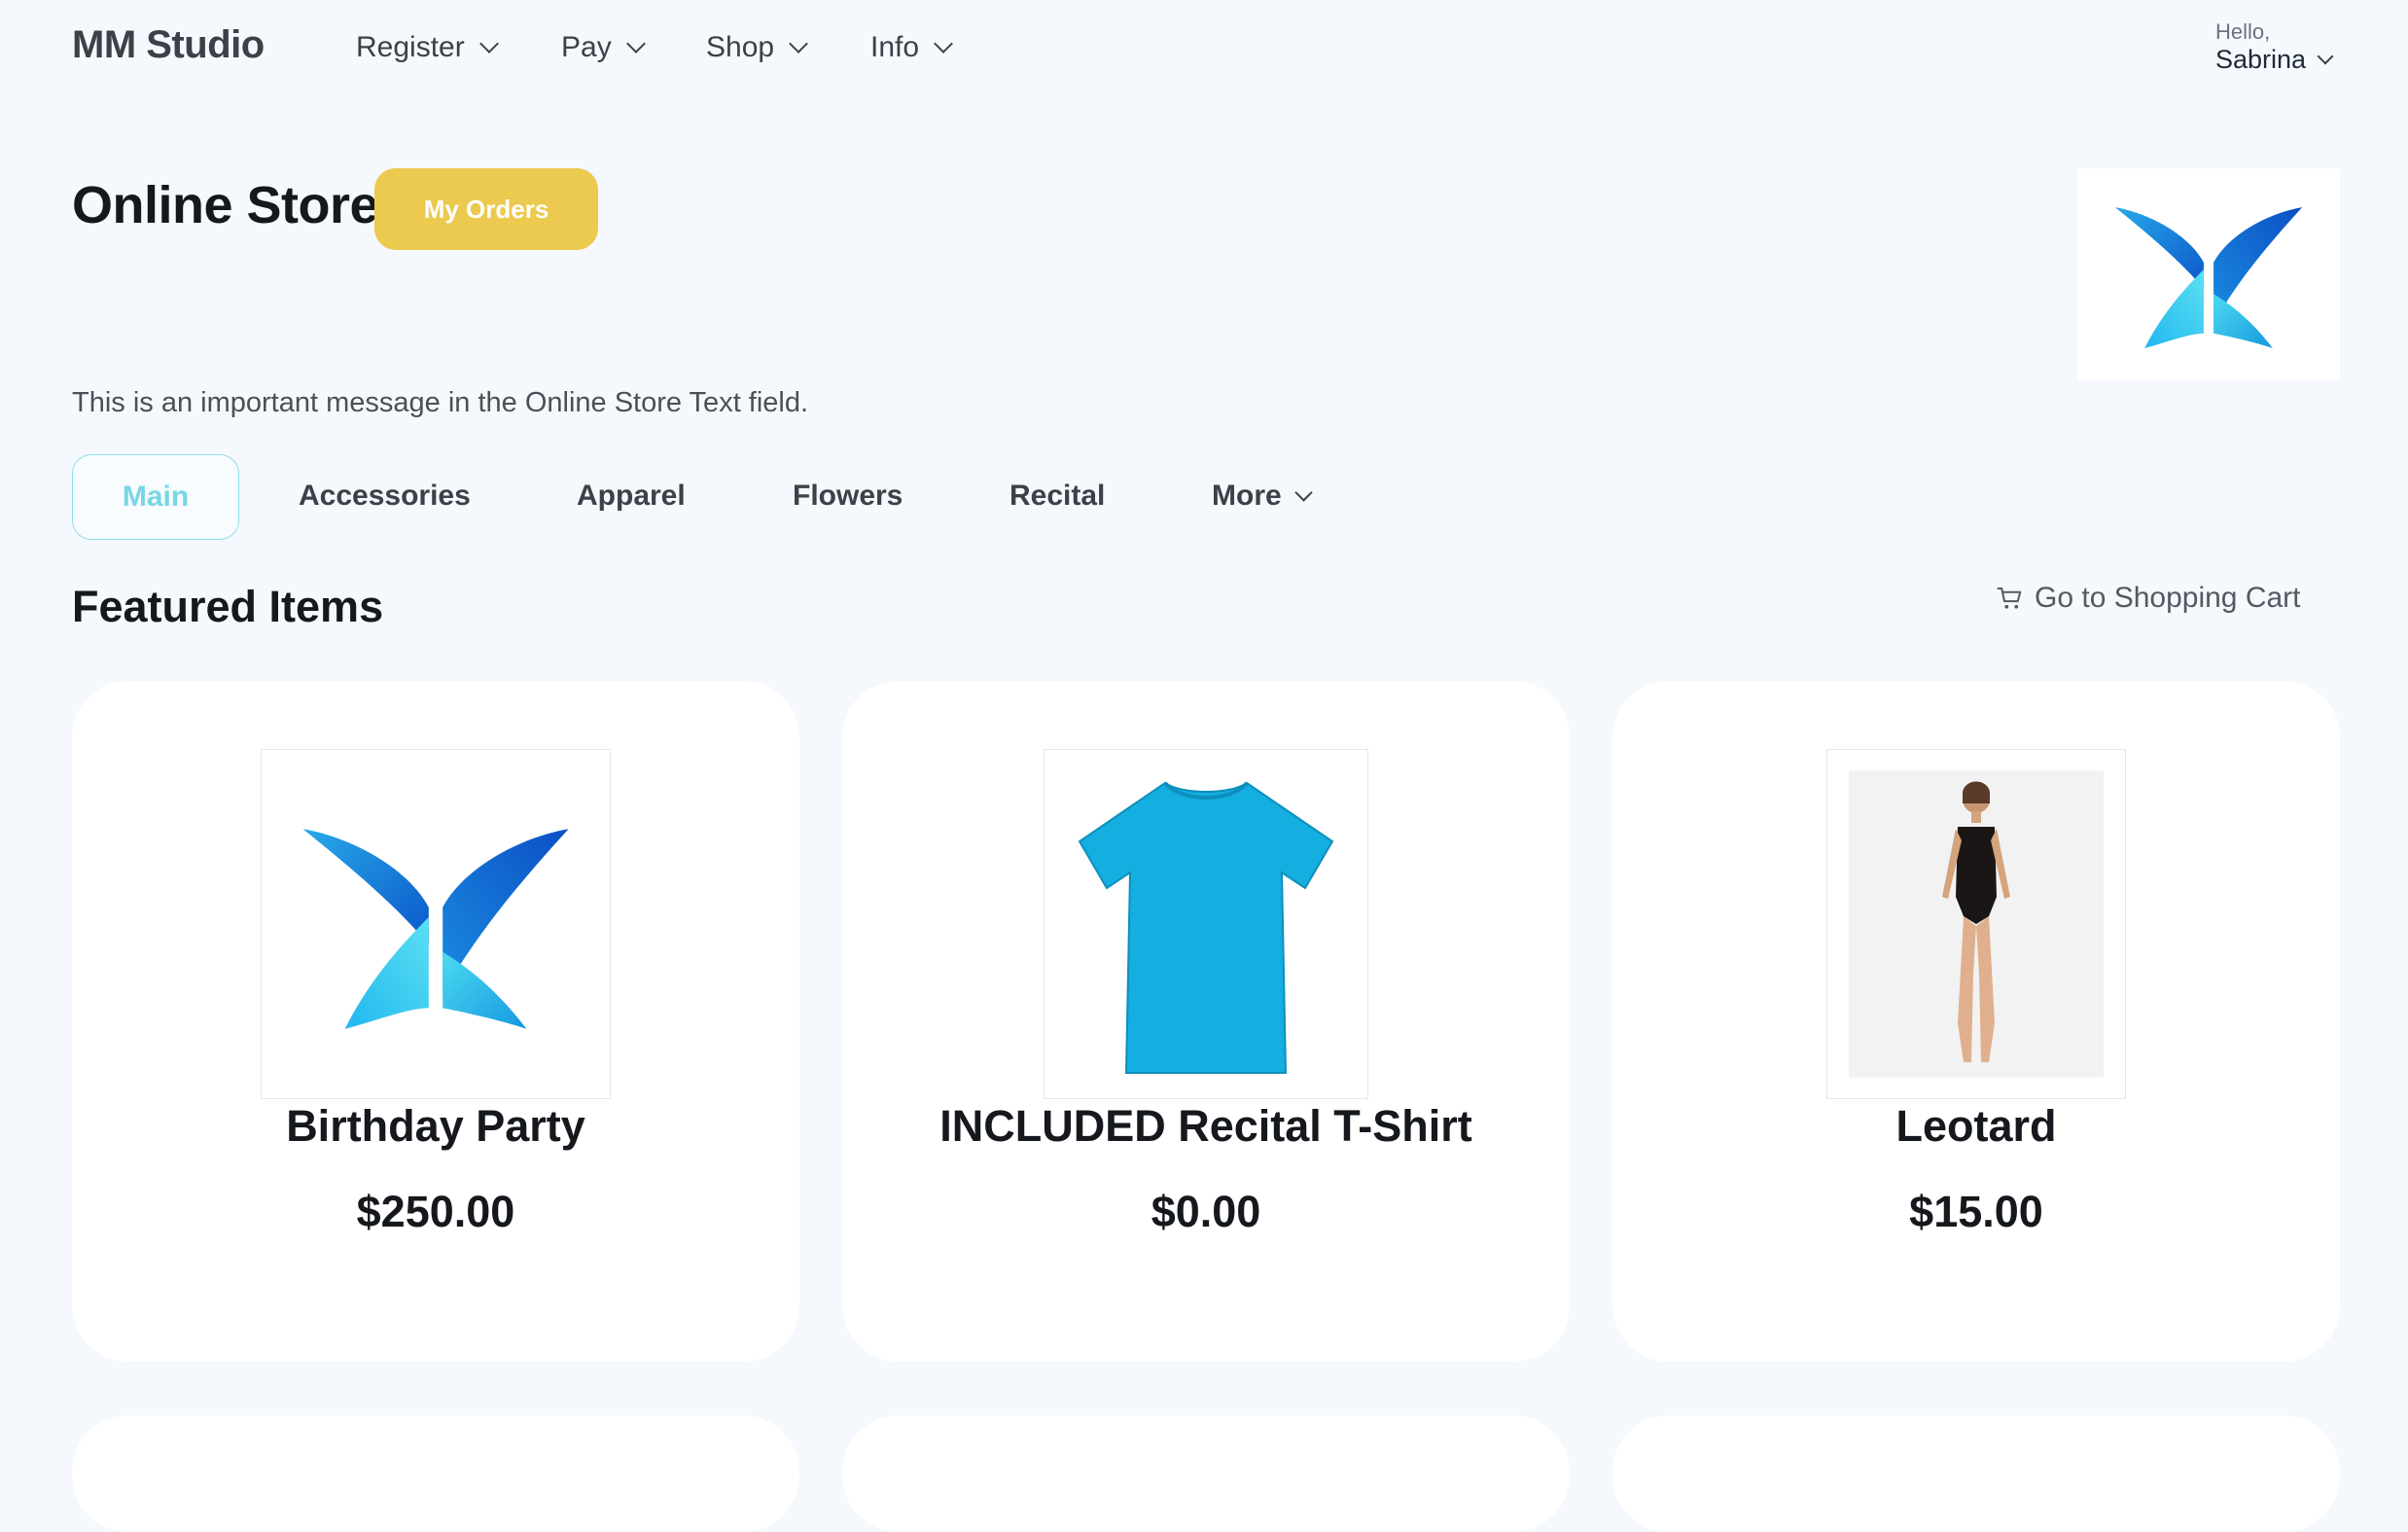 The image size is (2408, 1532). What do you see at coordinates (2261, 59) in the screenshot?
I see `user-name: Sabrina` at bounding box center [2261, 59].